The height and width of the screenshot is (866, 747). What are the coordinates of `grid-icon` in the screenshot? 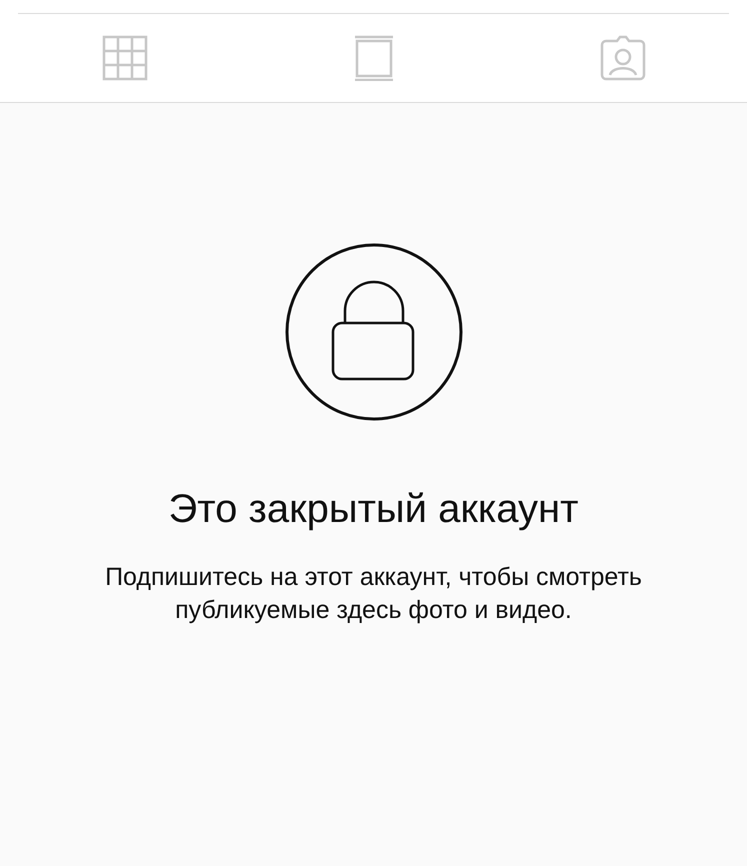 It's located at (125, 58).